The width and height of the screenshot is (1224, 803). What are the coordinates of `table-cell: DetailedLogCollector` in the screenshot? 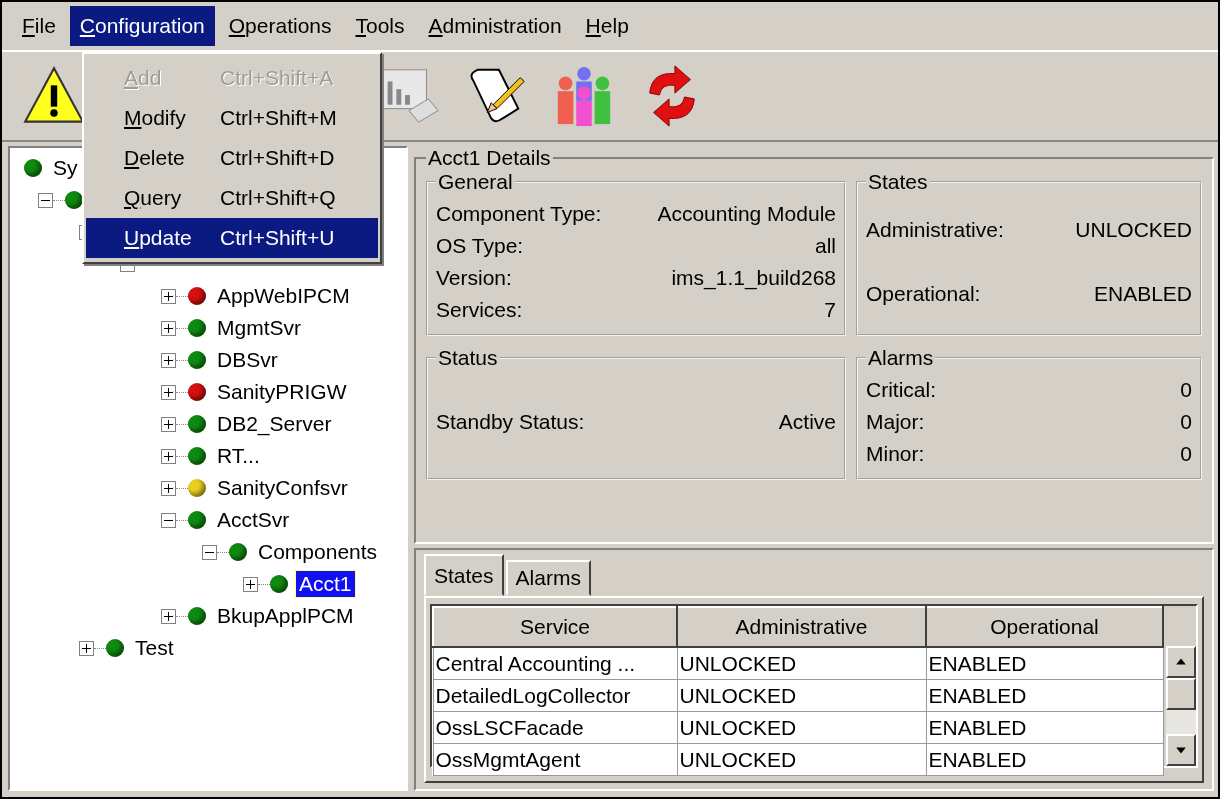 It's located at (555, 695).